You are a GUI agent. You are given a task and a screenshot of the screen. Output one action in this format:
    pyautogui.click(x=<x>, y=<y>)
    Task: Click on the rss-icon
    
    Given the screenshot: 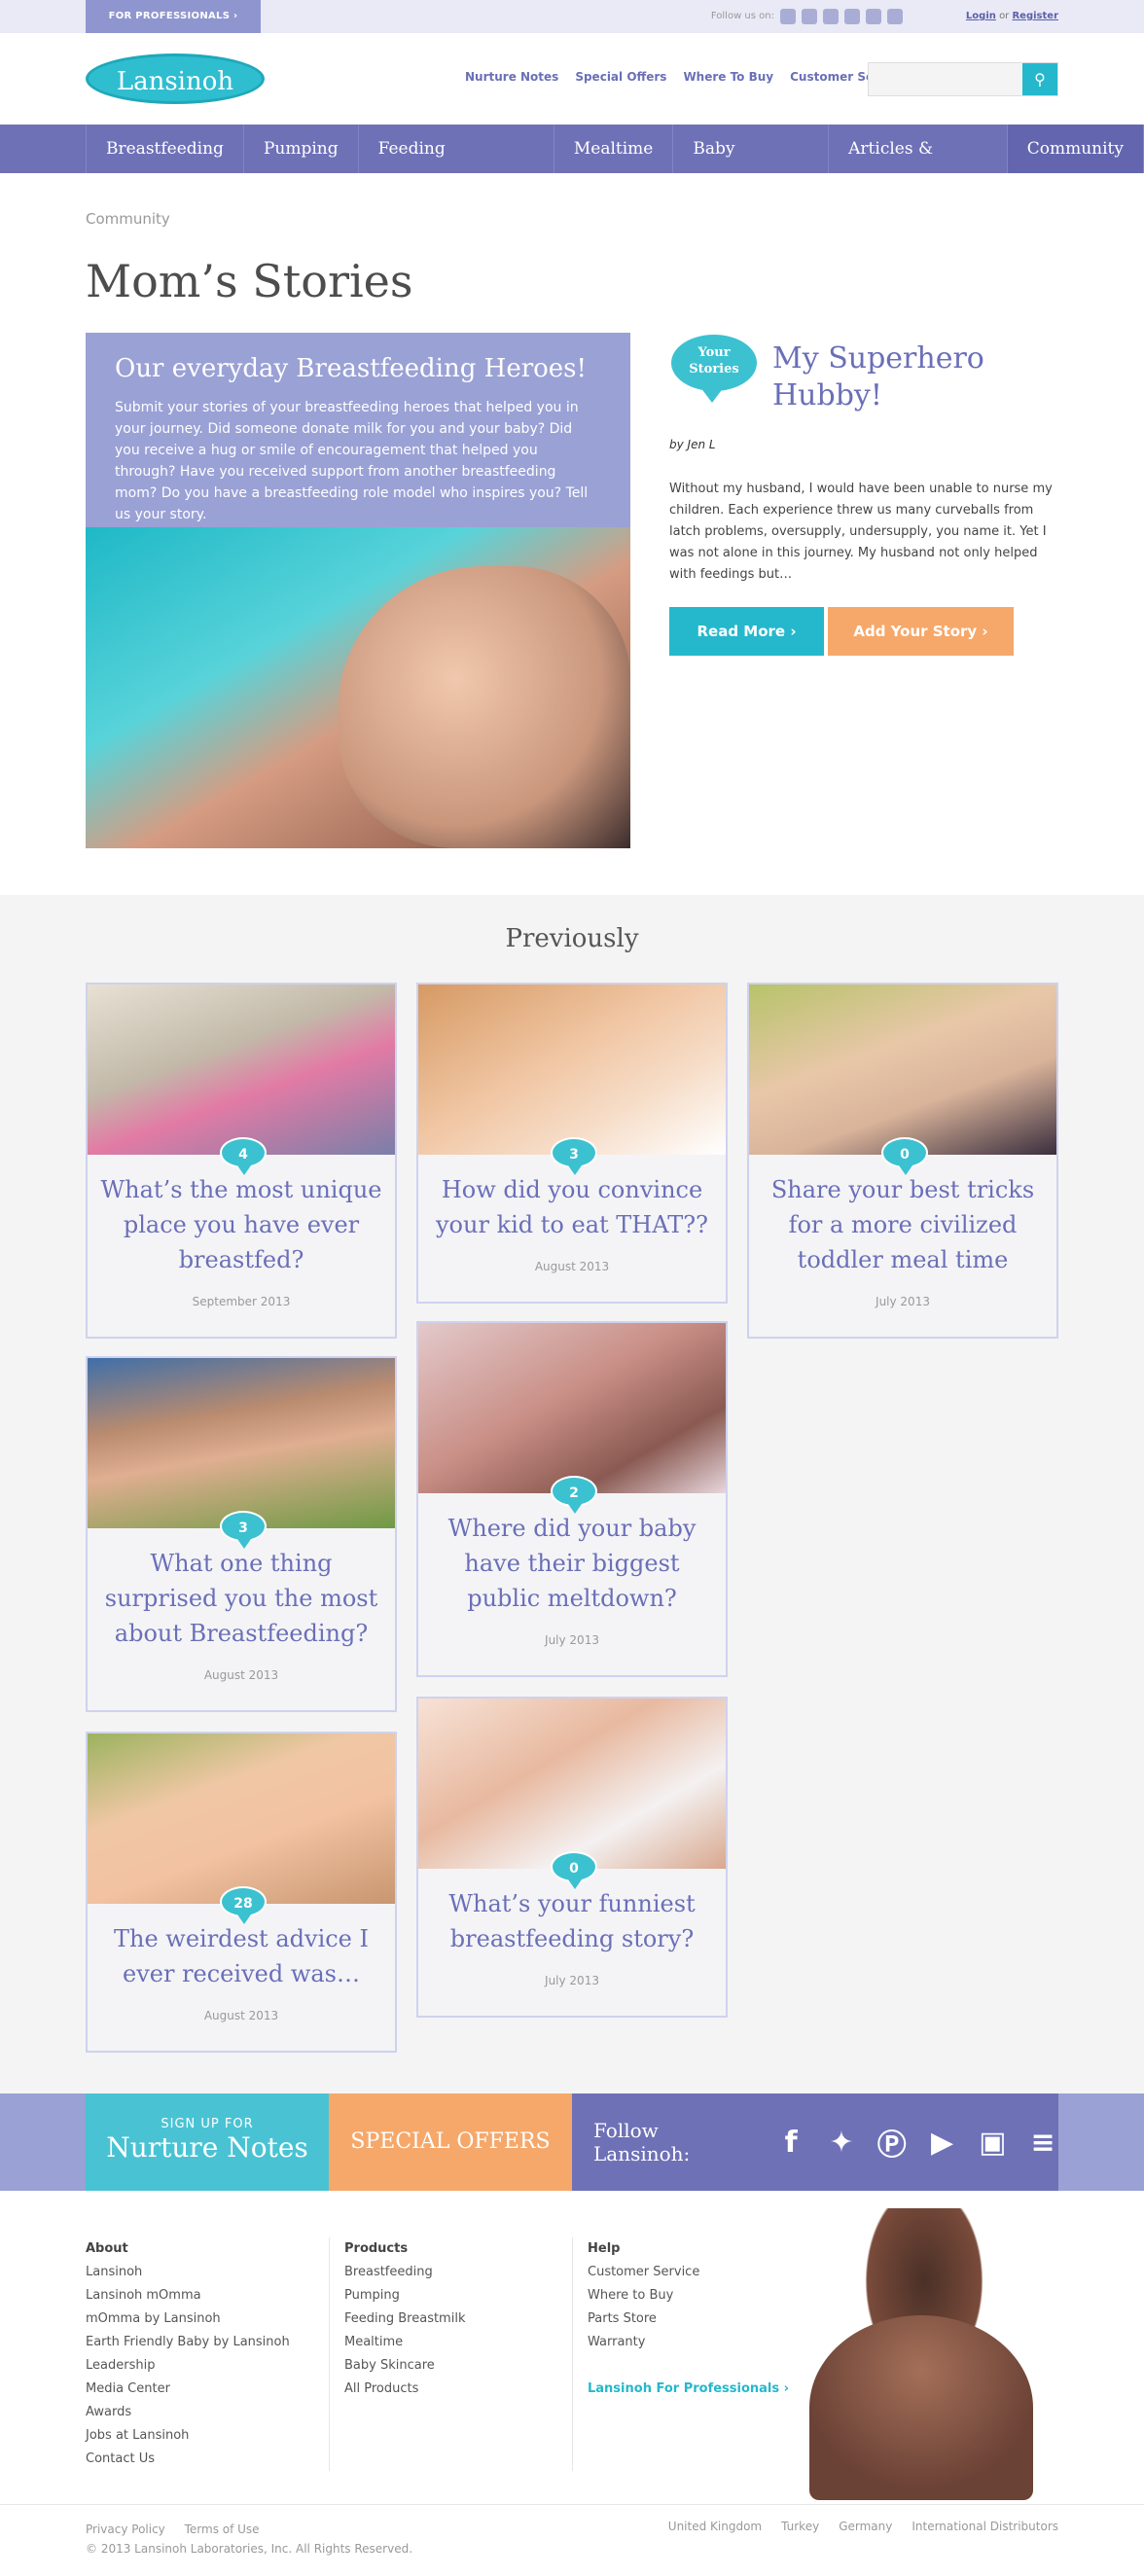 What is the action you would take?
    pyautogui.click(x=895, y=16)
    